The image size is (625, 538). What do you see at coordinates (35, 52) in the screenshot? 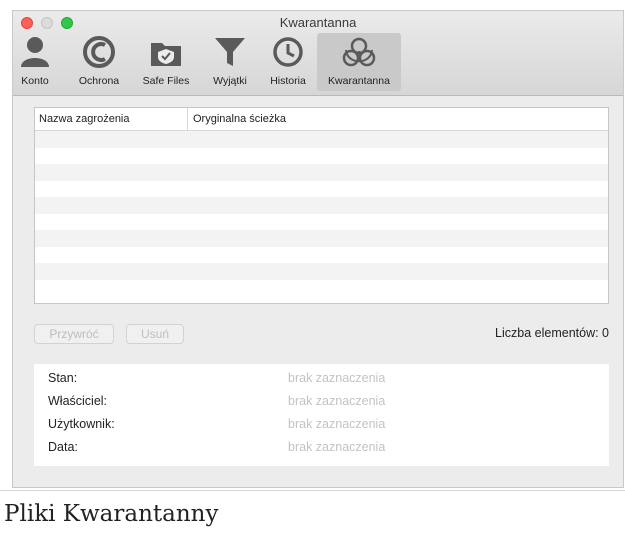
I see `person-icon` at bounding box center [35, 52].